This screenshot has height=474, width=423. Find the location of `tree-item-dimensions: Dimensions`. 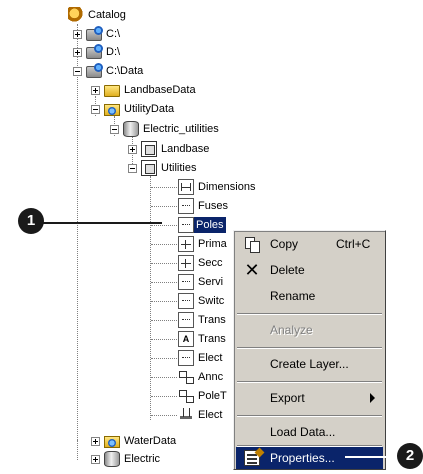

tree-item-dimensions: Dimensions is located at coordinates (216, 187).